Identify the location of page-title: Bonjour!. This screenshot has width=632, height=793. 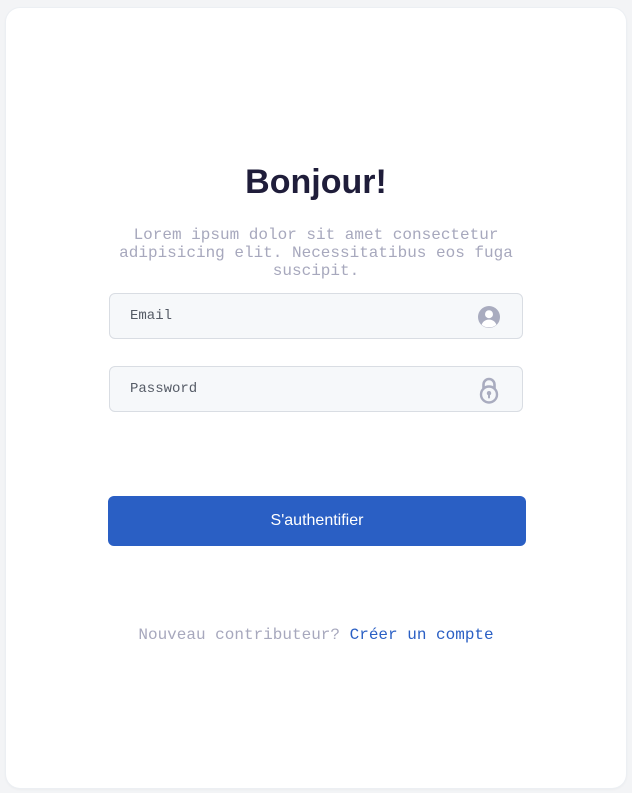
(316, 182).